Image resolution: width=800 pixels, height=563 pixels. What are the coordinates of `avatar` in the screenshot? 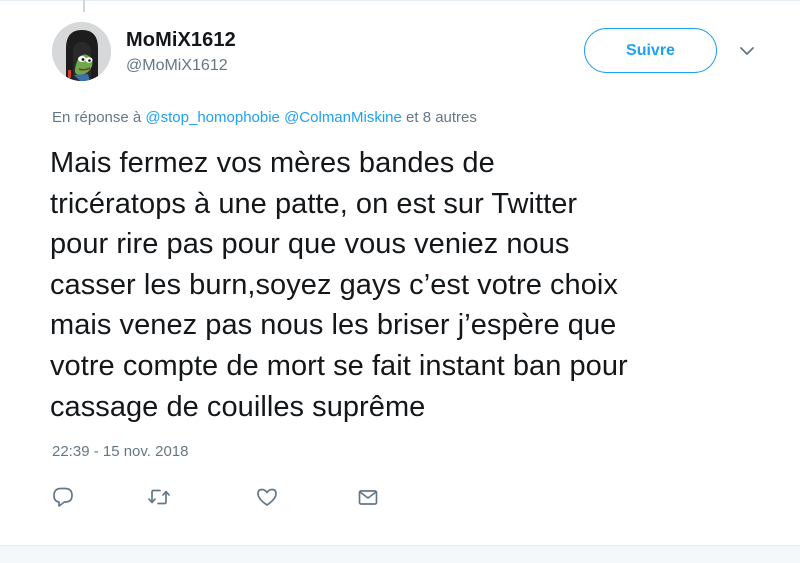 It's located at (81, 51).